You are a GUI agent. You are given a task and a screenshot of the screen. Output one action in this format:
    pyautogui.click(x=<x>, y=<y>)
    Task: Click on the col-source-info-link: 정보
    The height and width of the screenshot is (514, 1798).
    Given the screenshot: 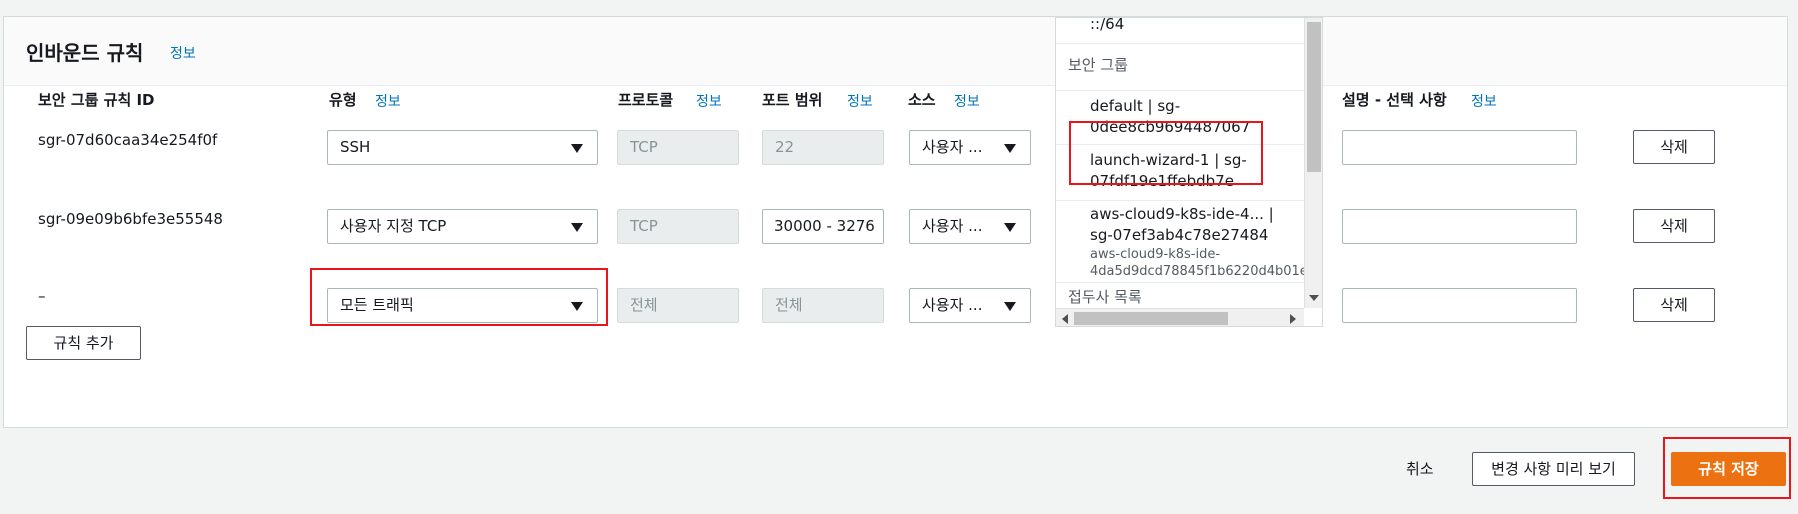 What is the action you would take?
    pyautogui.click(x=967, y=101)
    